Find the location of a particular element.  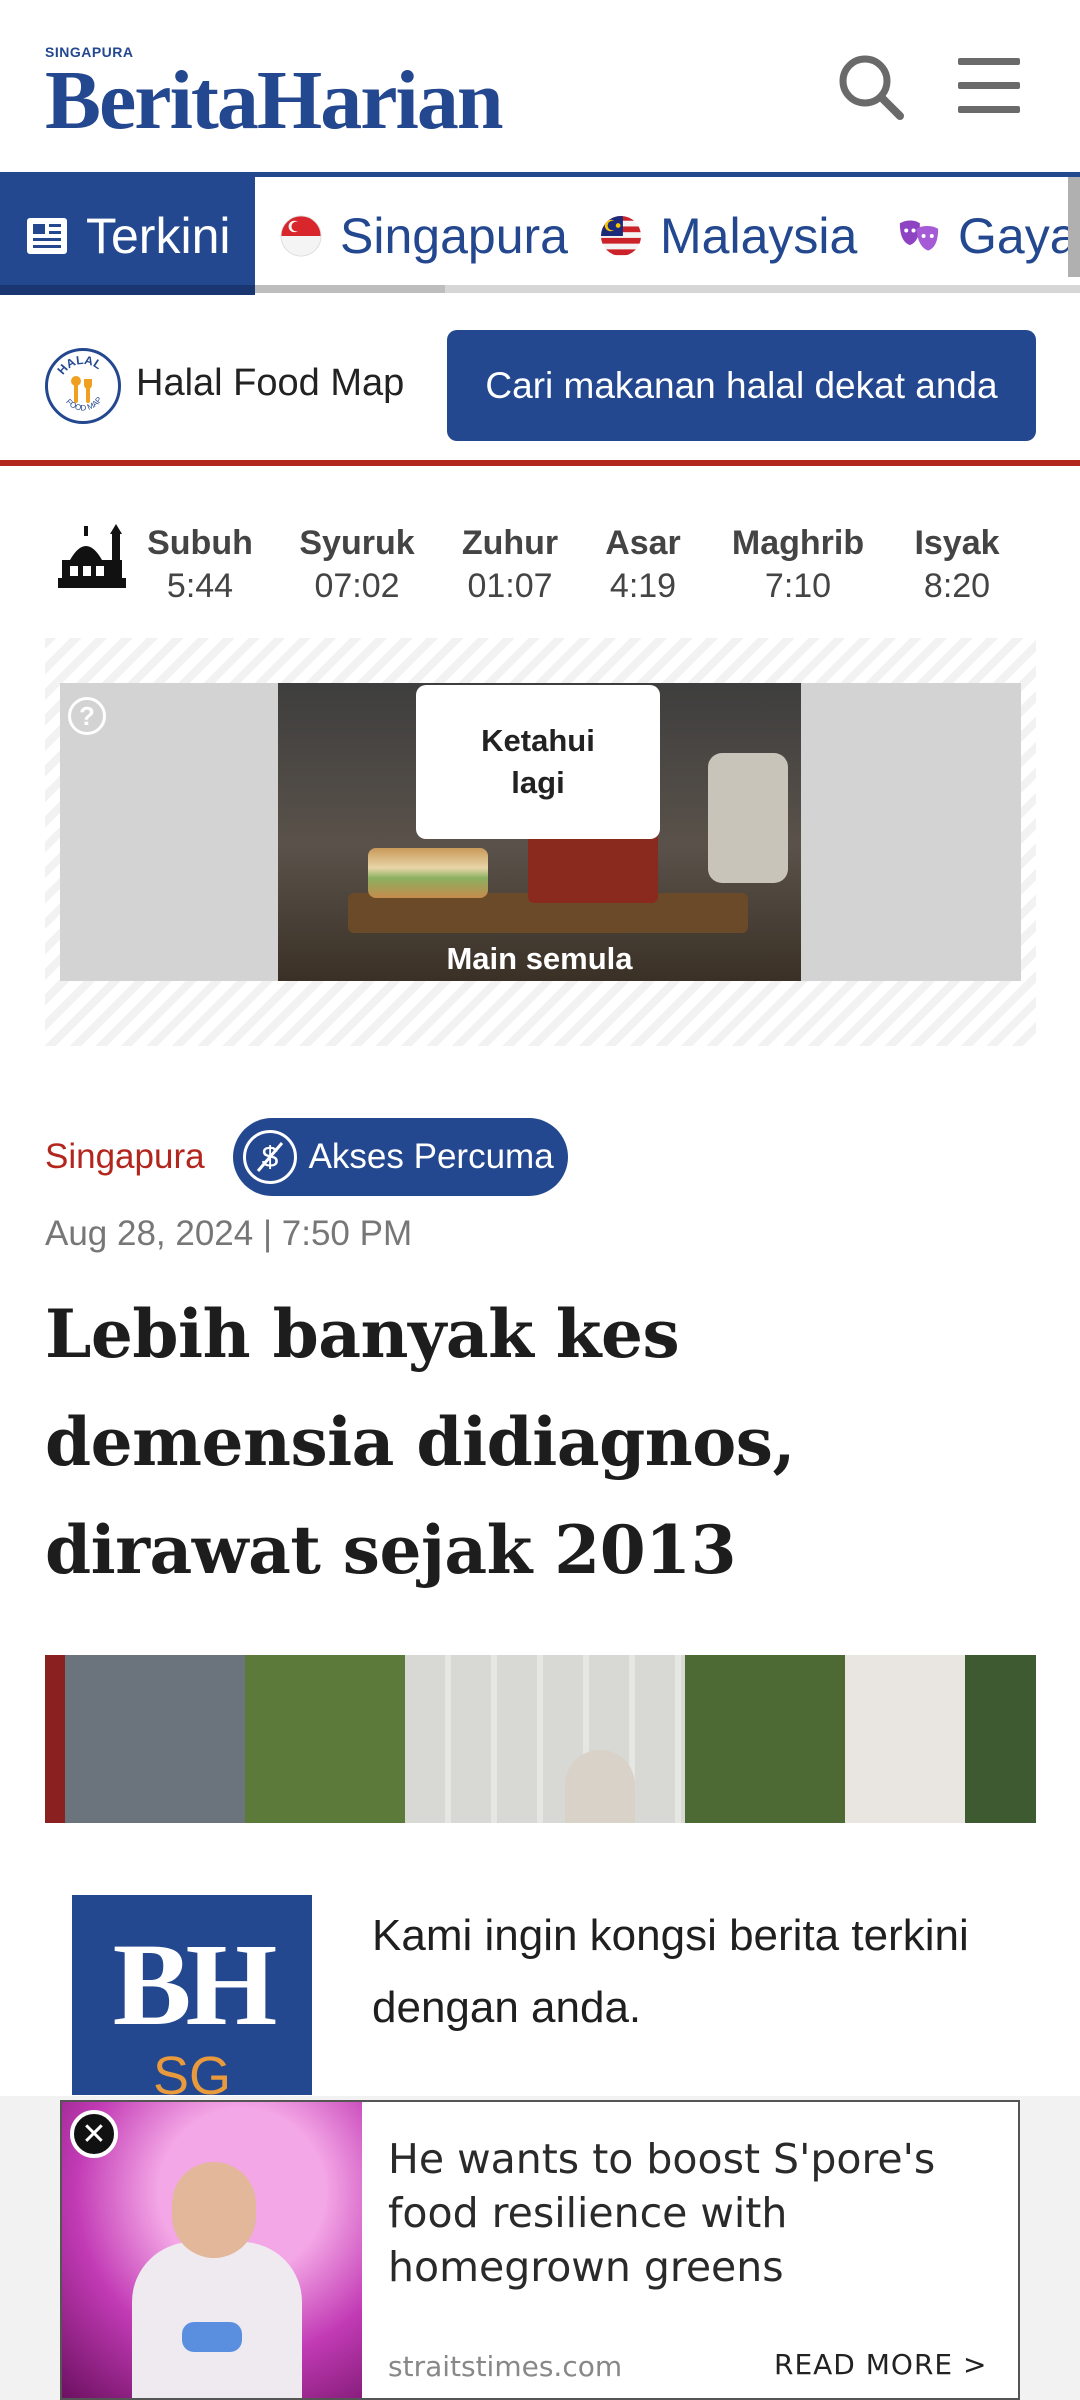

tab-label: Terkini is located at coordinates (158, 236).